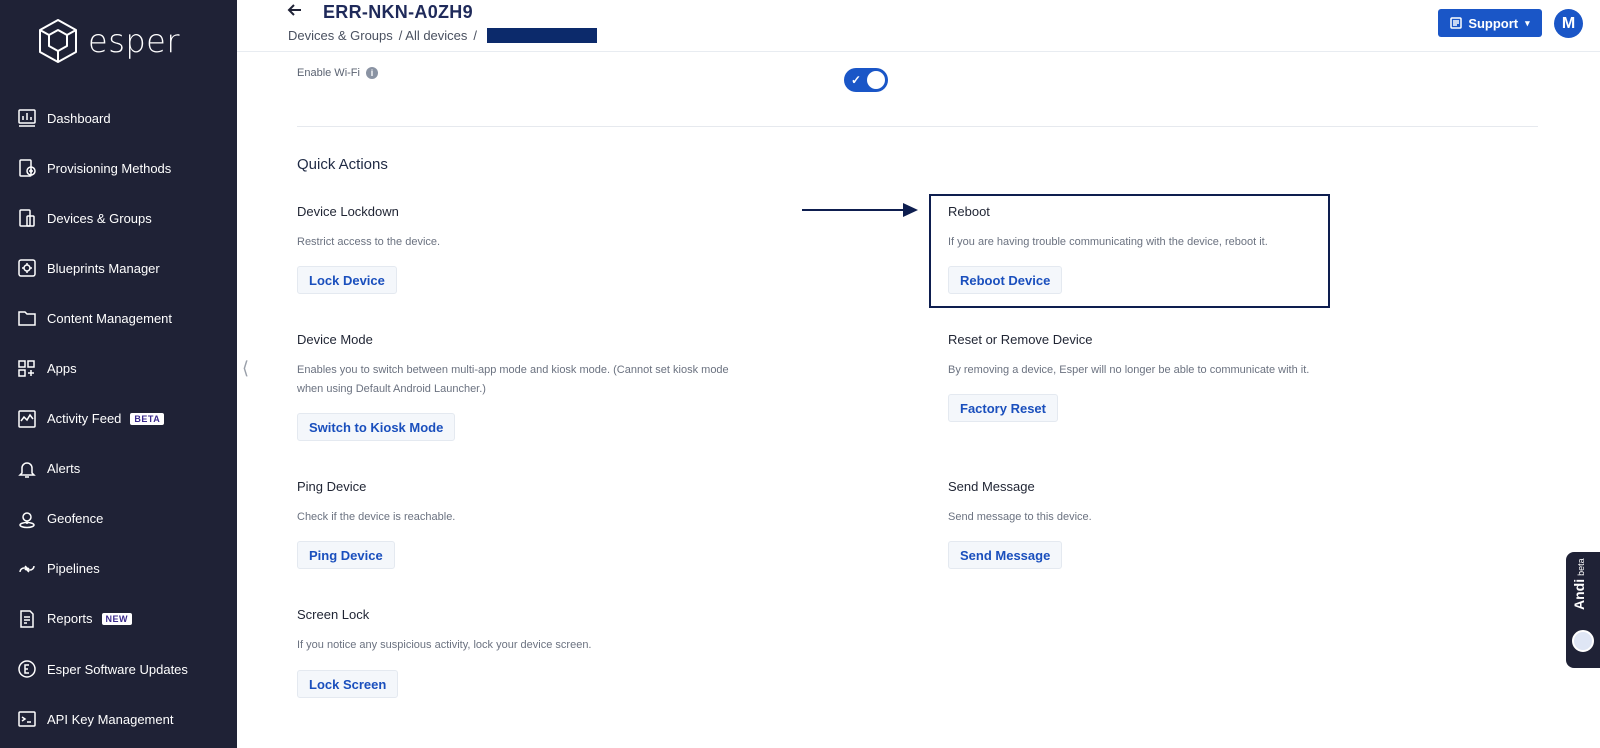  I want to click on back-button, so click(297, 12).